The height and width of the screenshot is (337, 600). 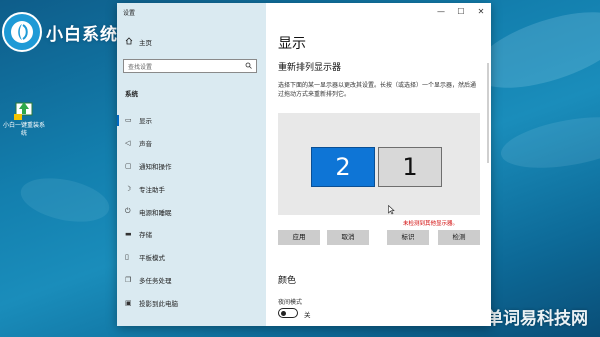 What do you see at coordinates (158, 303) in the screenshot?
I see `sidebar-item-label: 投影到此电脑` at bounding box center [158, 303].